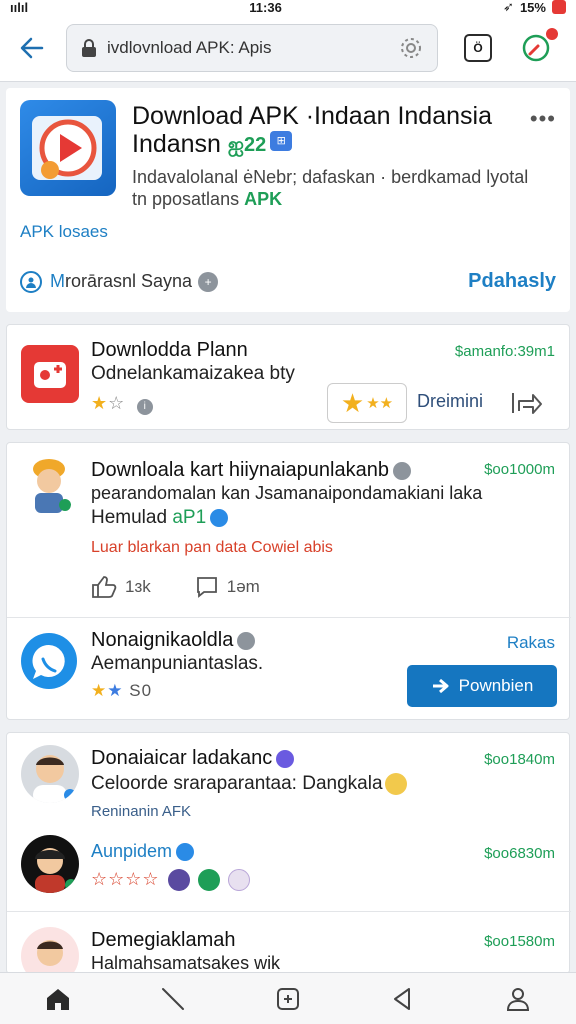 The width and height of the screenshot is (576, 1024). What do you see at coordinates (160, 518) in the screenshot?
I see `card-line3: Hemulad aP1` at bounding box center [160, 518].